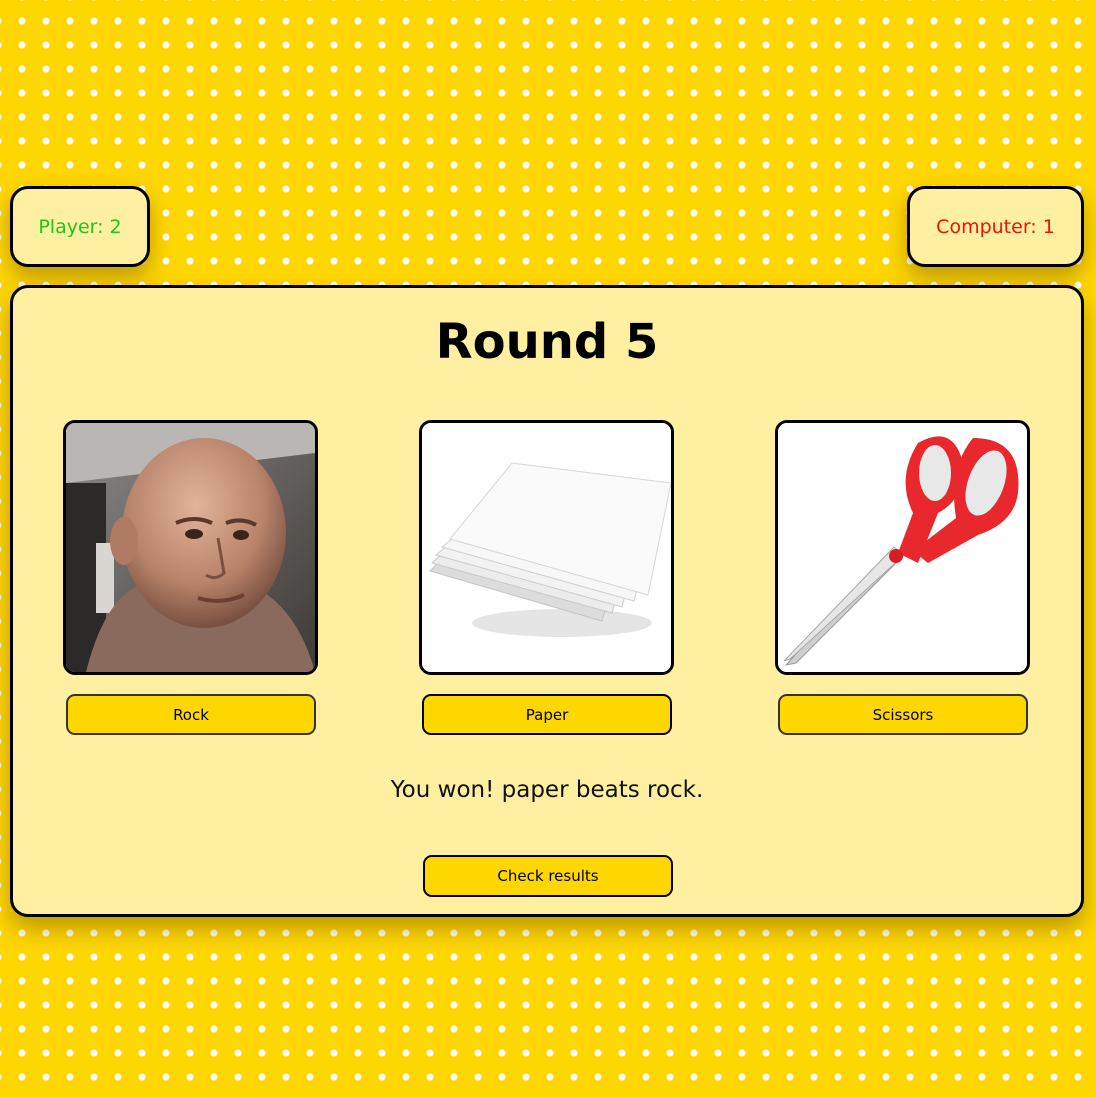 This screenshot has width=1096, height=1097. I want to click on player-score: Player: 2, so click(80, 226).